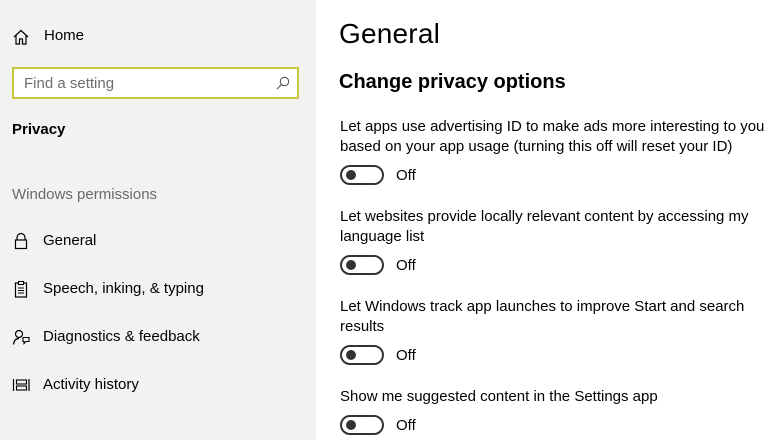  What do you see at coordinates (39, 129) in the screenshot?
I see `section-title-privacy: Privacy` at bounding box center [39, 129].